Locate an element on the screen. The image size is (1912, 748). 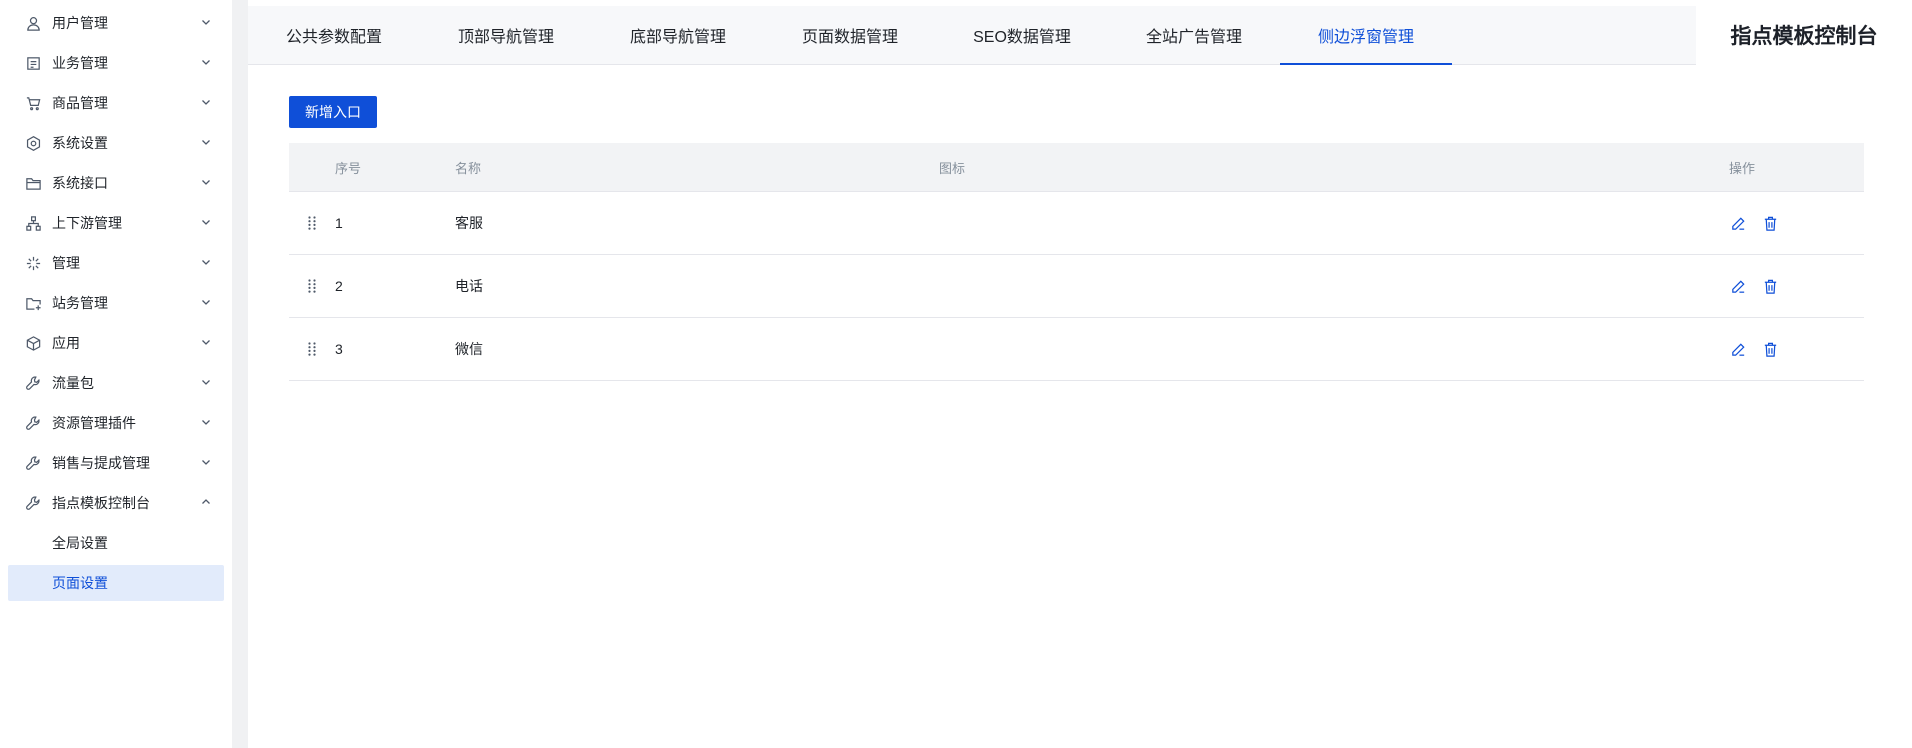
sidebar-item-system-settings: 系统设置 is located at coordinates (116, 143).